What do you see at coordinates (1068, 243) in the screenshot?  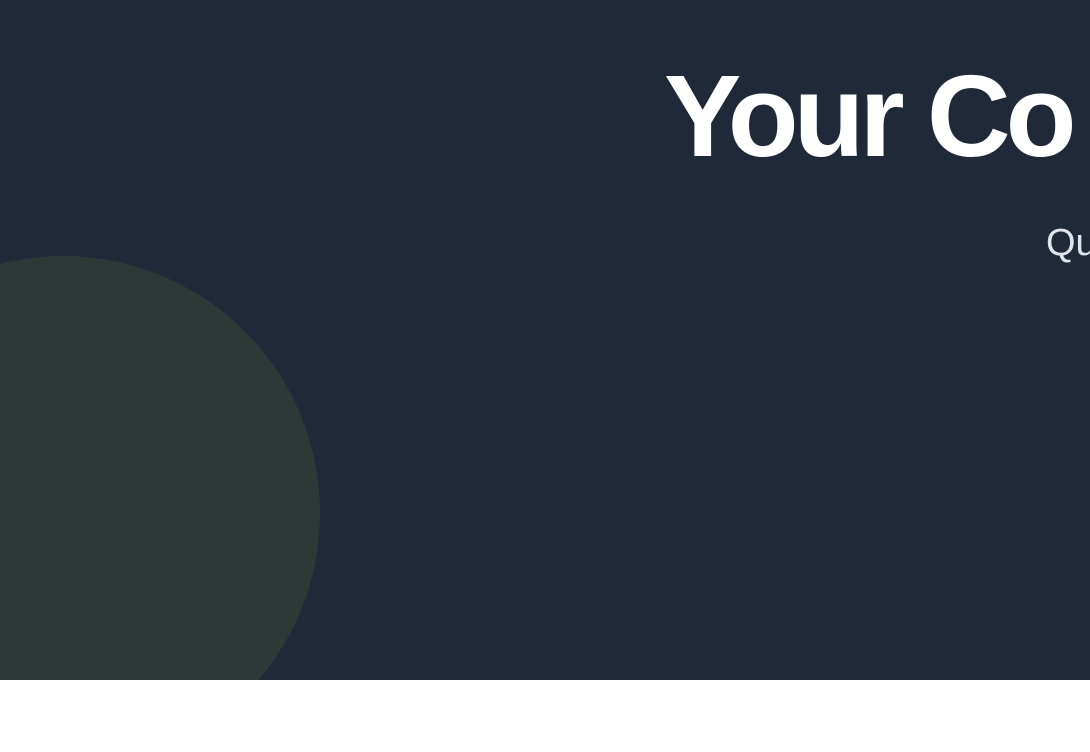 I see `hero-subtitle: Qu` at bounding box center [1068, 243].